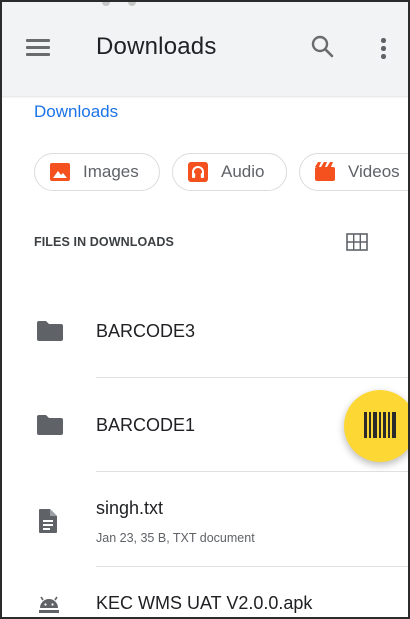 The image size is (410, 619). Describe the element at coordinates (156, 46) in the screenshot. I see `page-title: Downloads` at that location.